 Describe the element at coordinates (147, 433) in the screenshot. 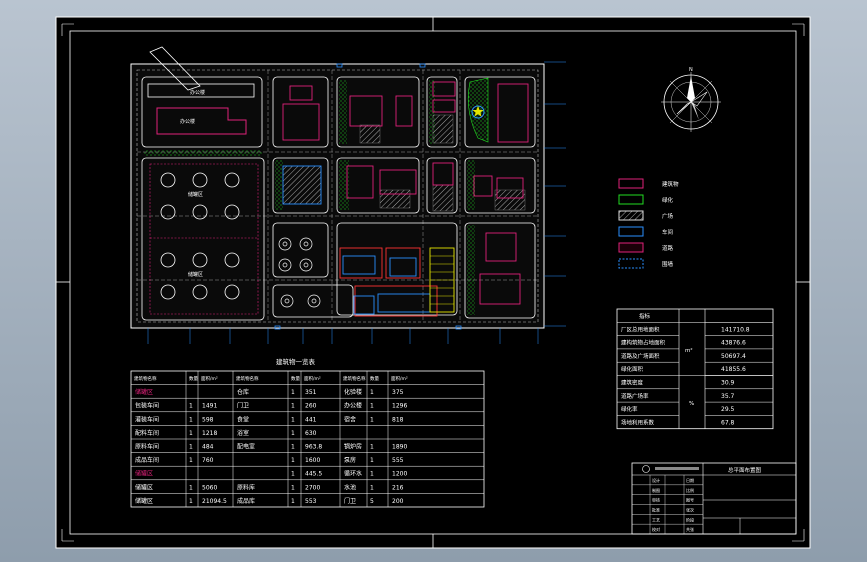

I see `btable-cell: 配料车间` at that location.